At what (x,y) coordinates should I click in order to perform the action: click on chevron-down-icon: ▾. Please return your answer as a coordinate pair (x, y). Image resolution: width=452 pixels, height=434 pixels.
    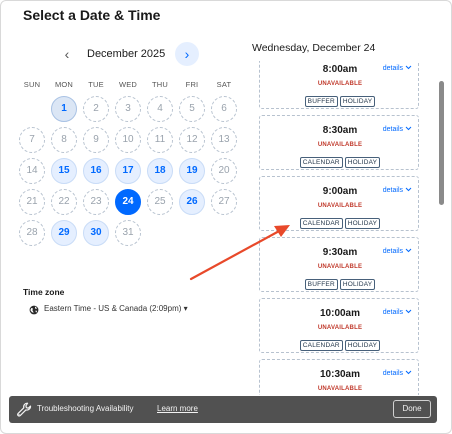
    Looking at the image, I should click on (185, 308).